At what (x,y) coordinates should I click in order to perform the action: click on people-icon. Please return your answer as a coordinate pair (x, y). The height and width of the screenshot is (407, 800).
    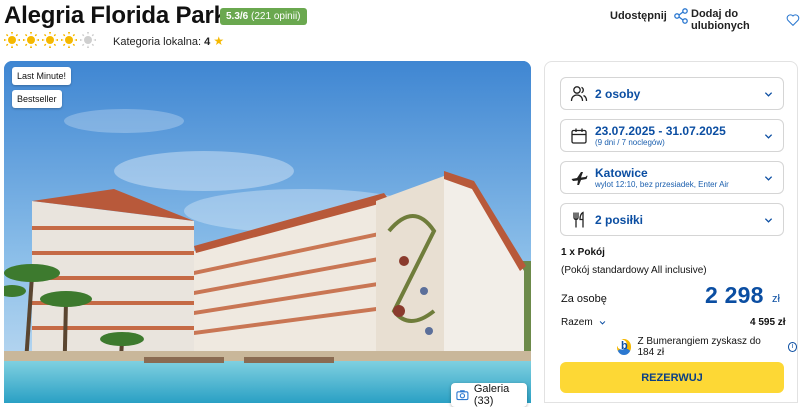
    Looking at the image, I should click on (579, 93).